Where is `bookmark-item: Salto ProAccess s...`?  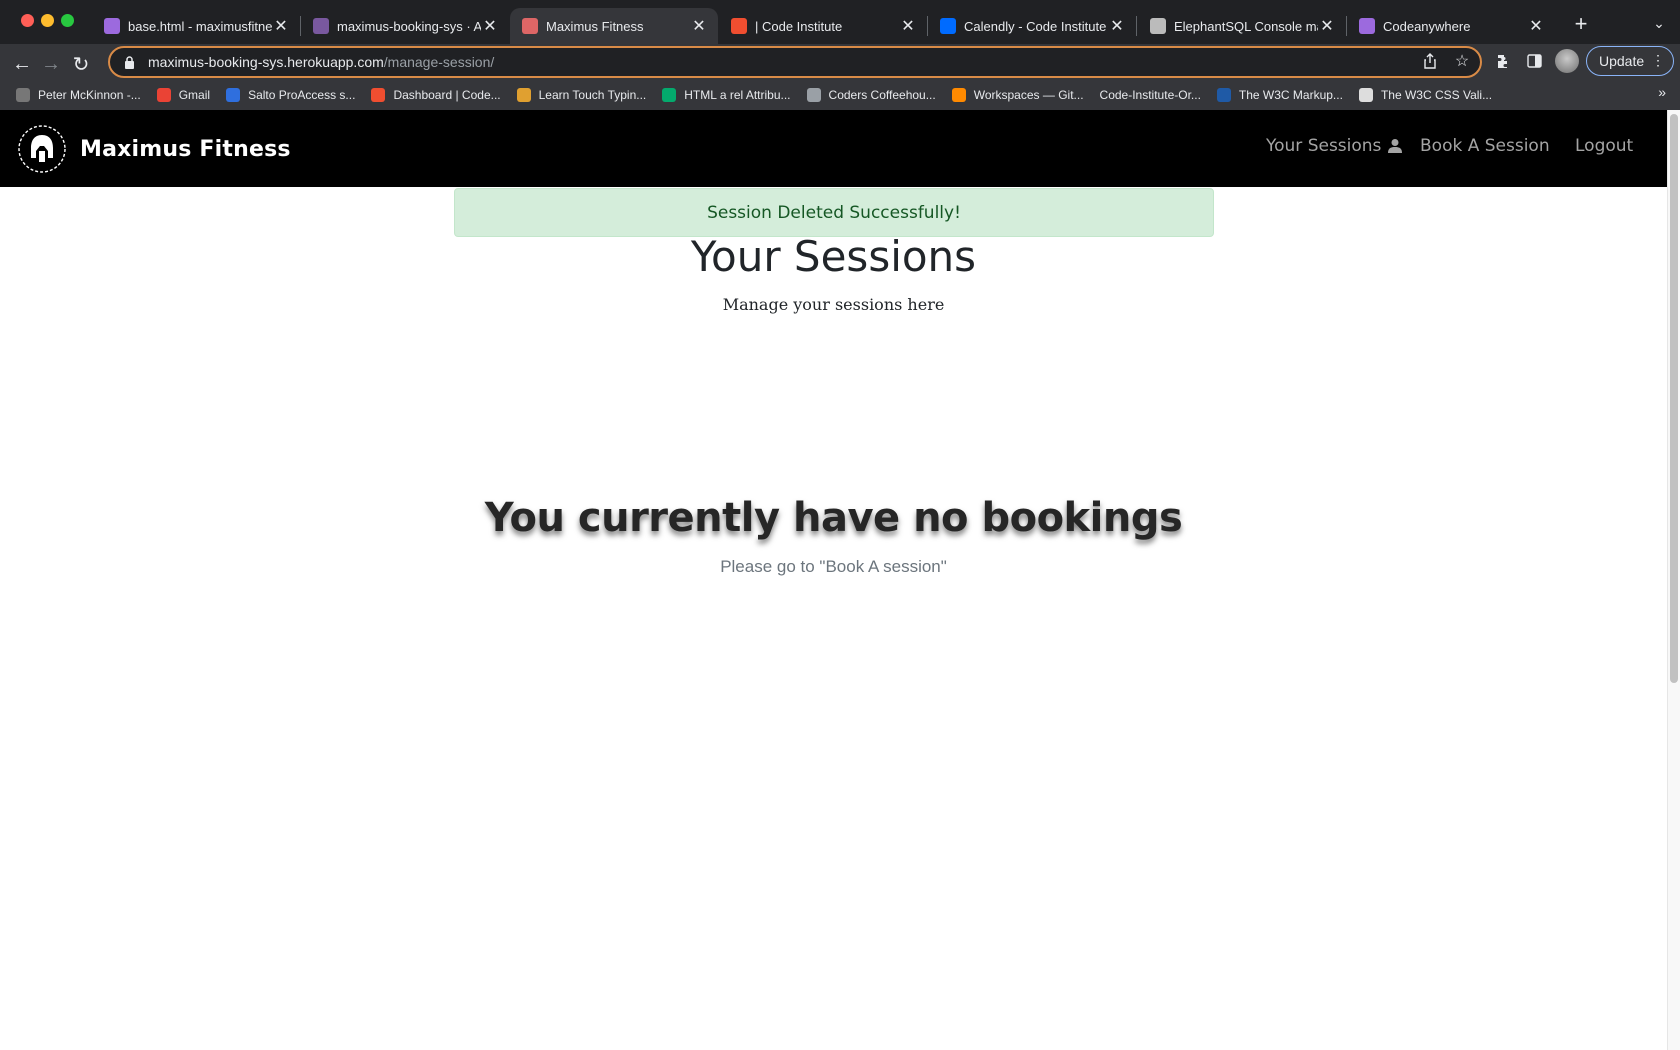 bookmark-item: Salto ProAccess s... is located at coordinates (290, 95).